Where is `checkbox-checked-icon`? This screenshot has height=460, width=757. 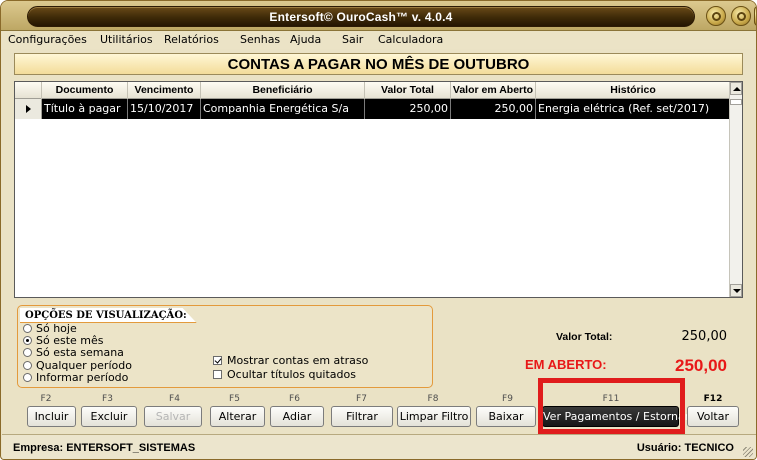
checkbox-checked-icon is located at coordinates (217, 360).